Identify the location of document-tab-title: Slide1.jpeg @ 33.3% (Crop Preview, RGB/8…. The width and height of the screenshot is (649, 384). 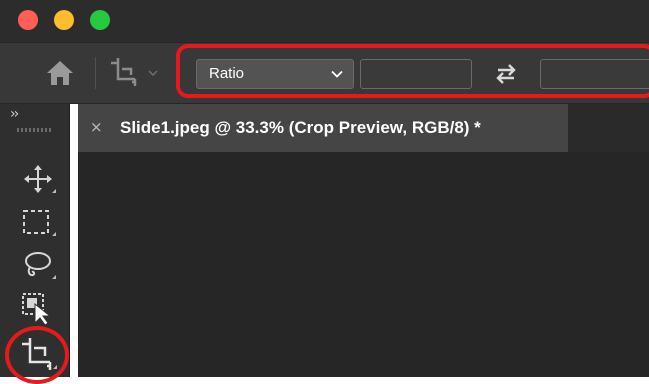
(300, 127).